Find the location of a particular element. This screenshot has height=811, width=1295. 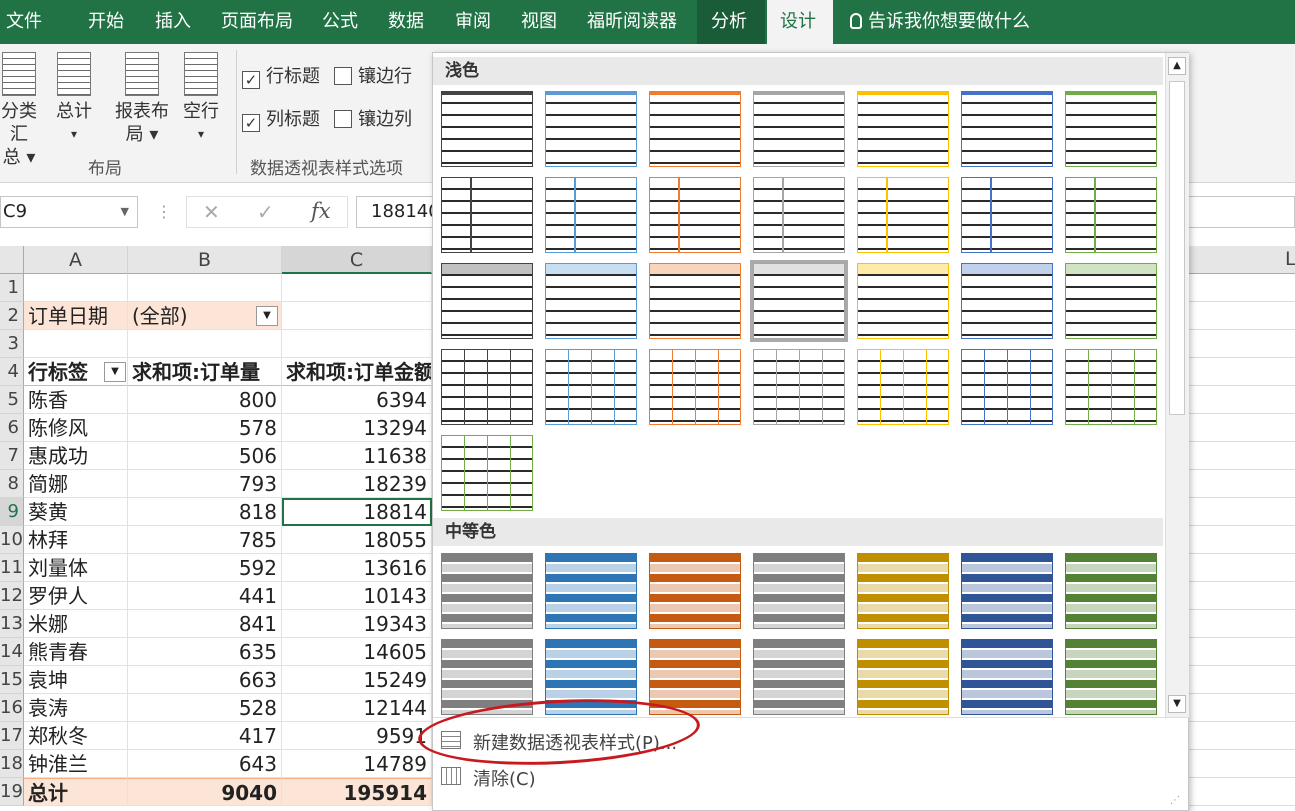

cell-b7: 506 is located at coordinates (205, 456).